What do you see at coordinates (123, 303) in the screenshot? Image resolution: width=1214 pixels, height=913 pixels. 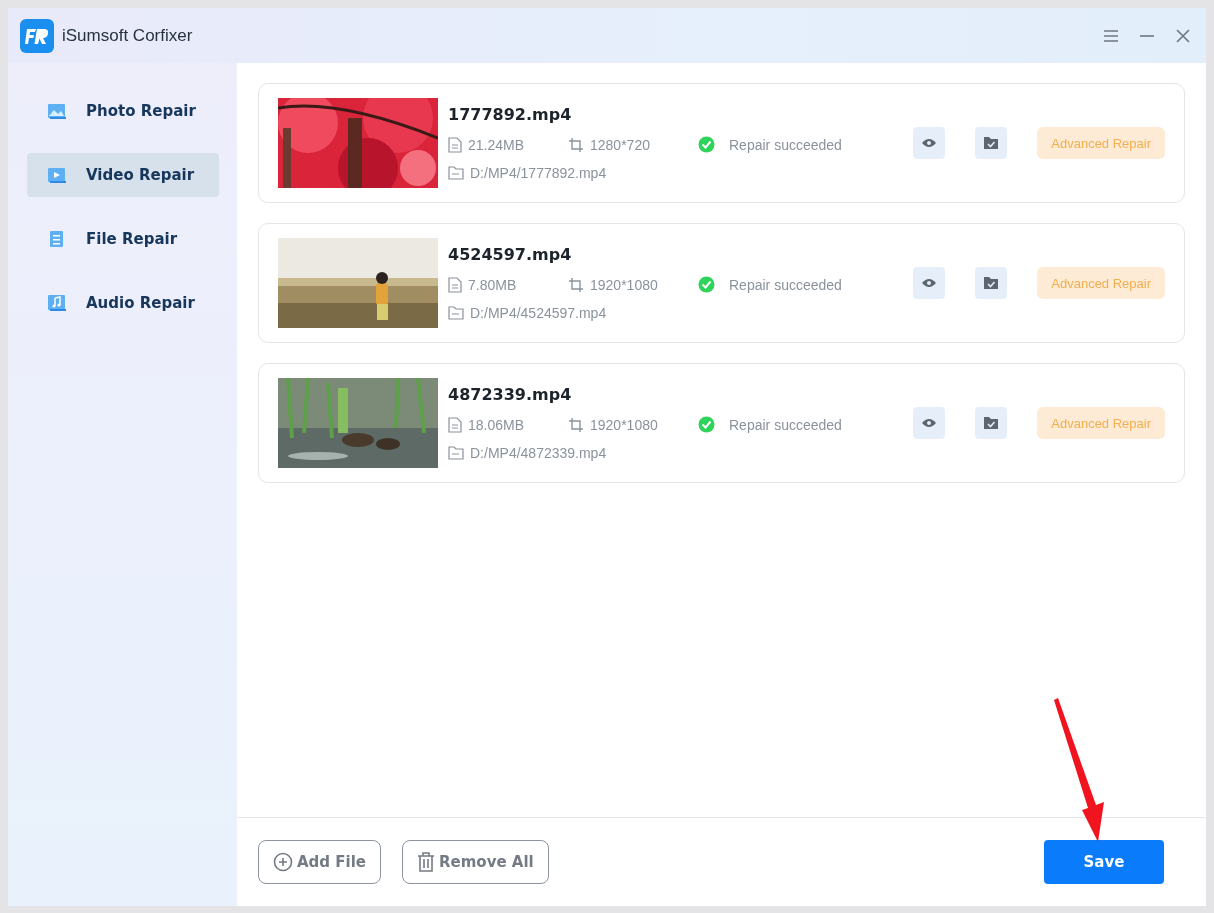 I see `sidebar-item: Audio Repair` at bounding box center [123, 303].